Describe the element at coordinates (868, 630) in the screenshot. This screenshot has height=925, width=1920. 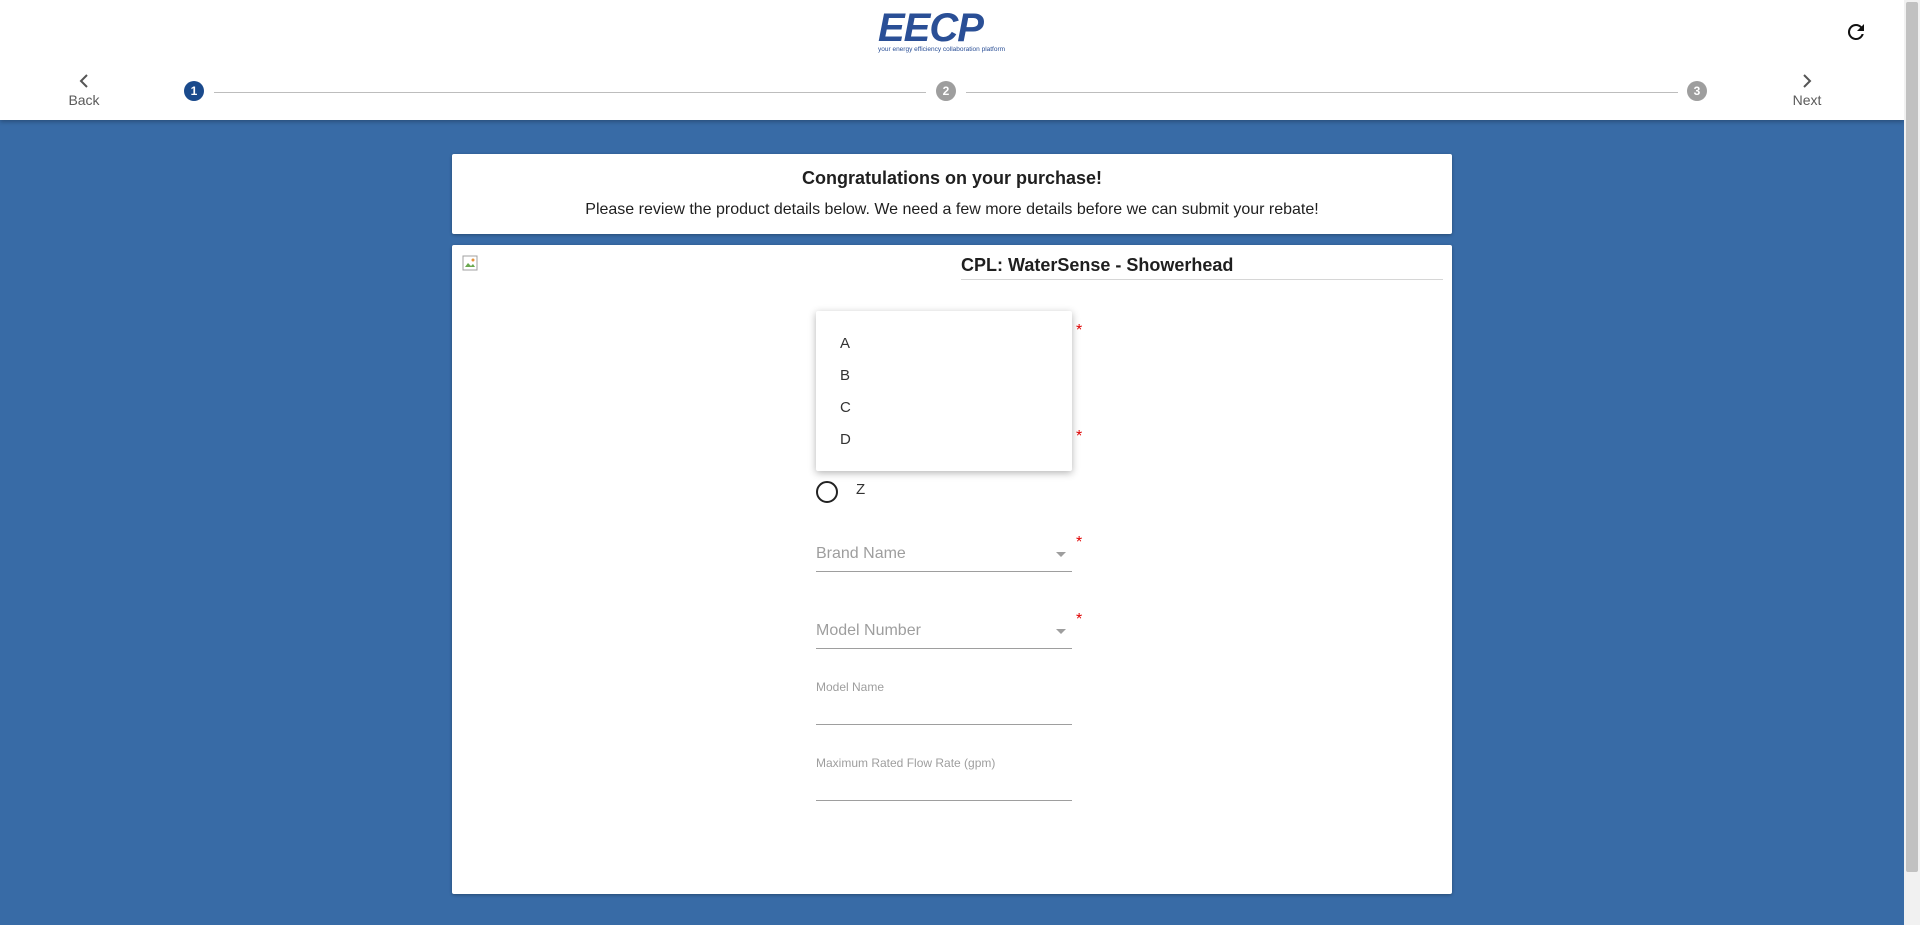
I see `model-number-placeholder: Model Number` at that location.